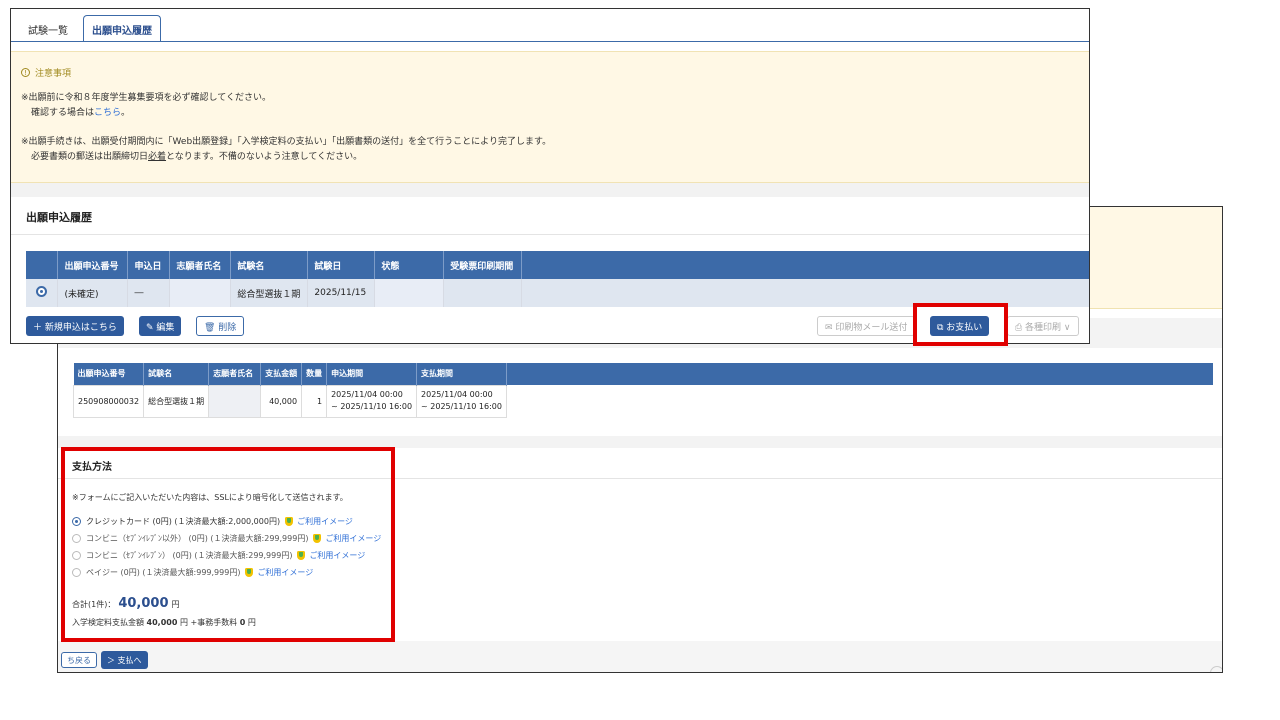 Image resolution: width=1280 pixels, height=720 pixels. I want to click on print-mail-button: ✉ 印刷物メール送付, so click(866, 326).